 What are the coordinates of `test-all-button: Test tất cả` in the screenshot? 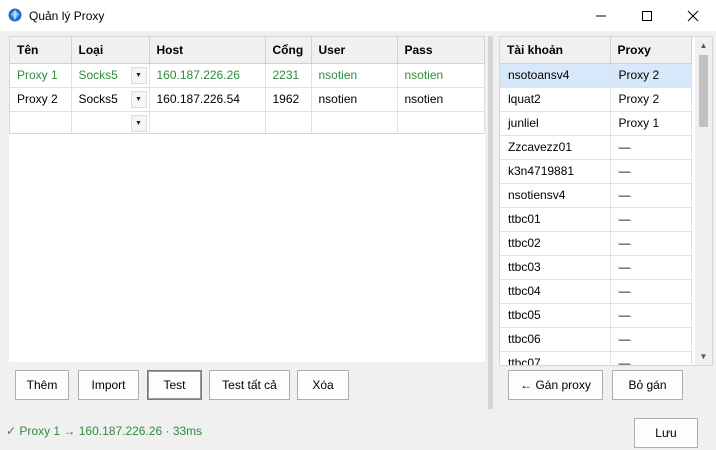 It's located at (249, 385).